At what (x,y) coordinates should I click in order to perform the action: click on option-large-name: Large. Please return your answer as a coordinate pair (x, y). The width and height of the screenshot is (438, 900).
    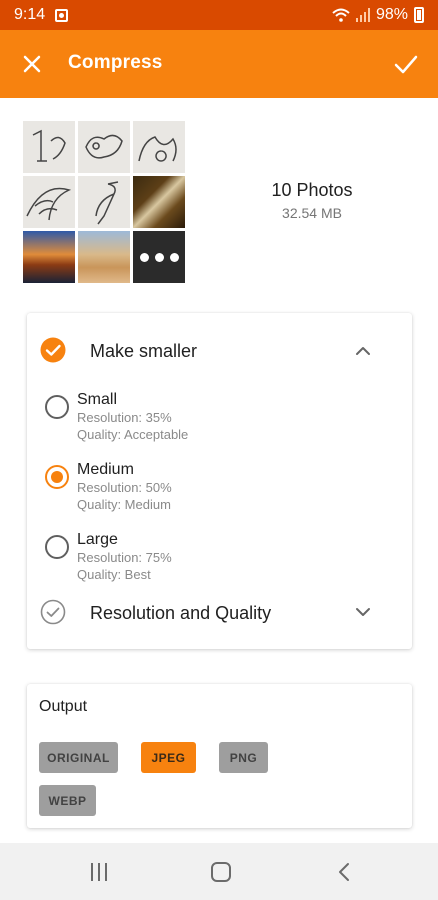
    Looking at the image, I should click on (97, 539).